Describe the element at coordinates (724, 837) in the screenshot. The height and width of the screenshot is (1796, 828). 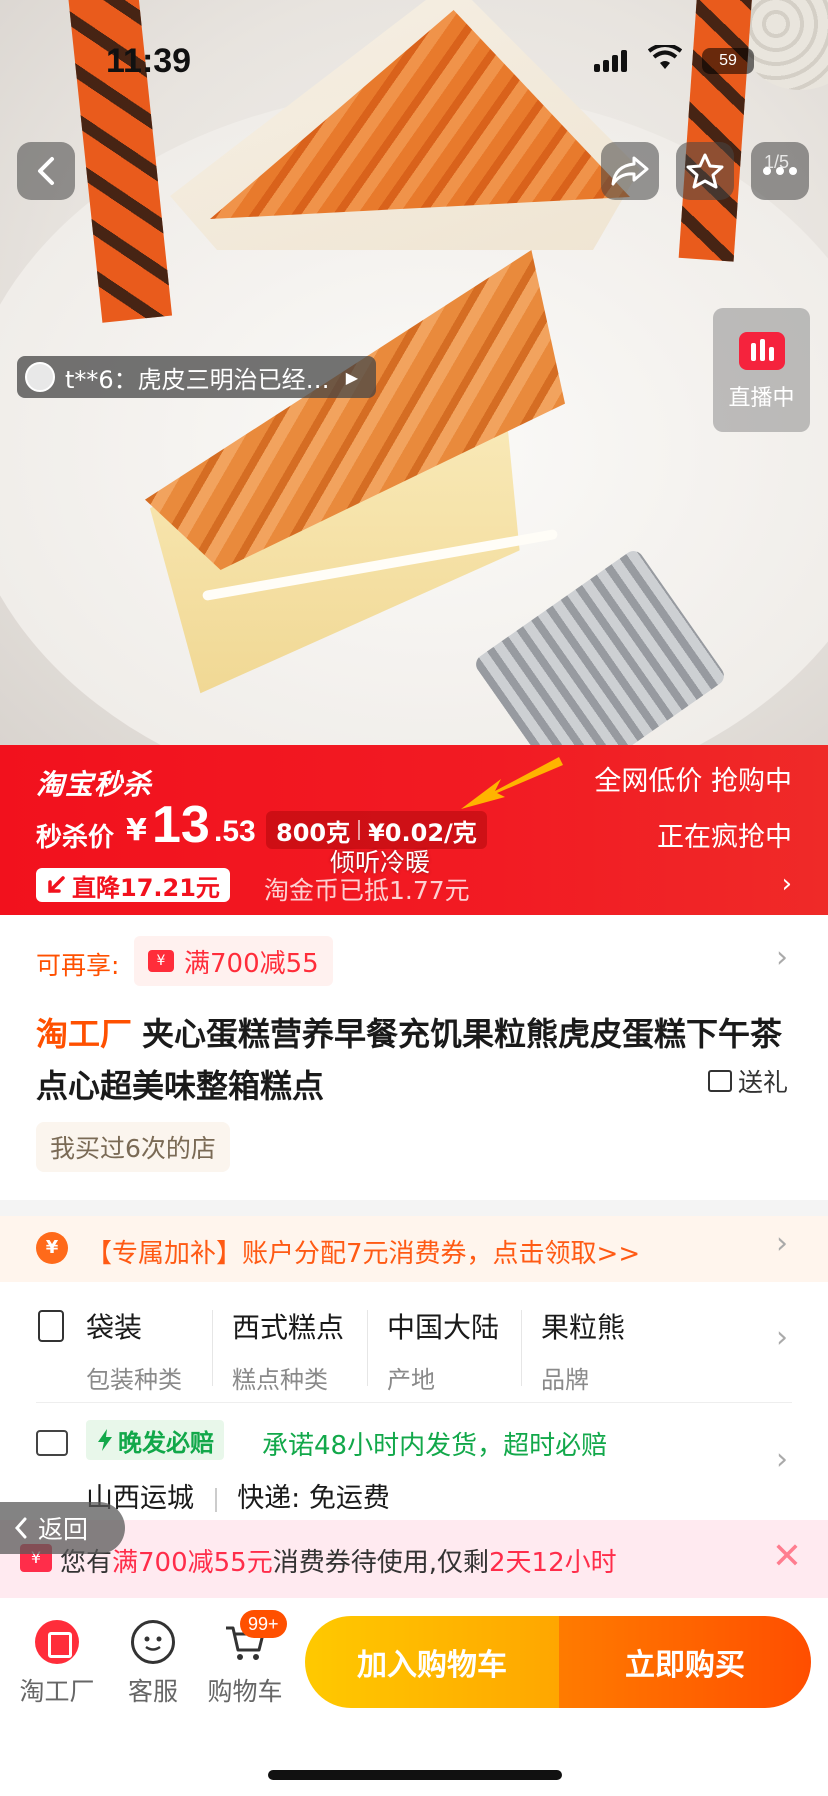
I see `promo-tagline-bottom: 正在疯抢中` at that location.